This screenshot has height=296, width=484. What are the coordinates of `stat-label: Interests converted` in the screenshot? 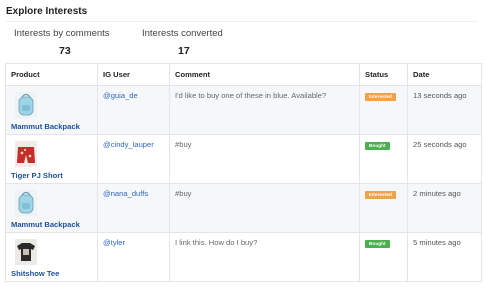 It's located at (182, 33).